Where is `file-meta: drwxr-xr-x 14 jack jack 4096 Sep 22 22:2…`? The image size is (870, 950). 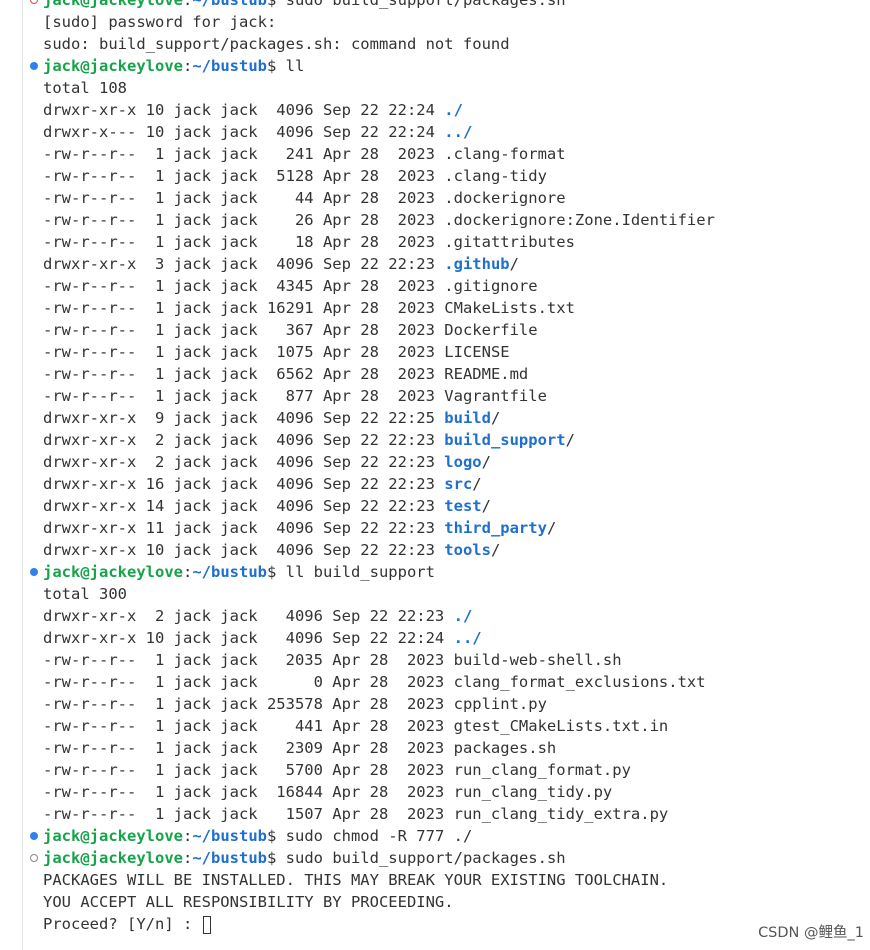
file-meta: drwxr-xr-x 14 jack jack 4096 Sep 22 22:2… is located at coordinates (244, 506).